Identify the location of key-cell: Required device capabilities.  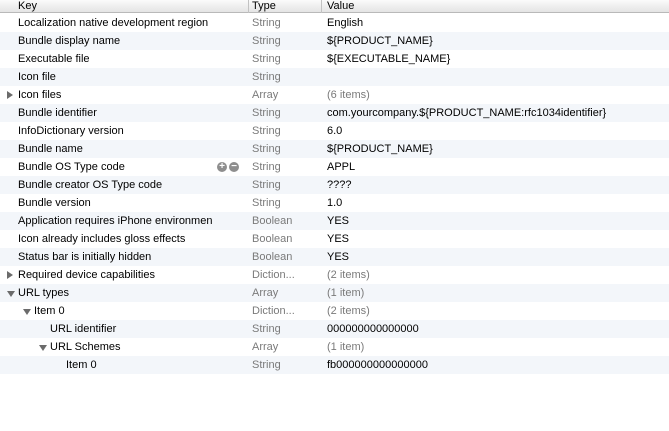
(115, 275).